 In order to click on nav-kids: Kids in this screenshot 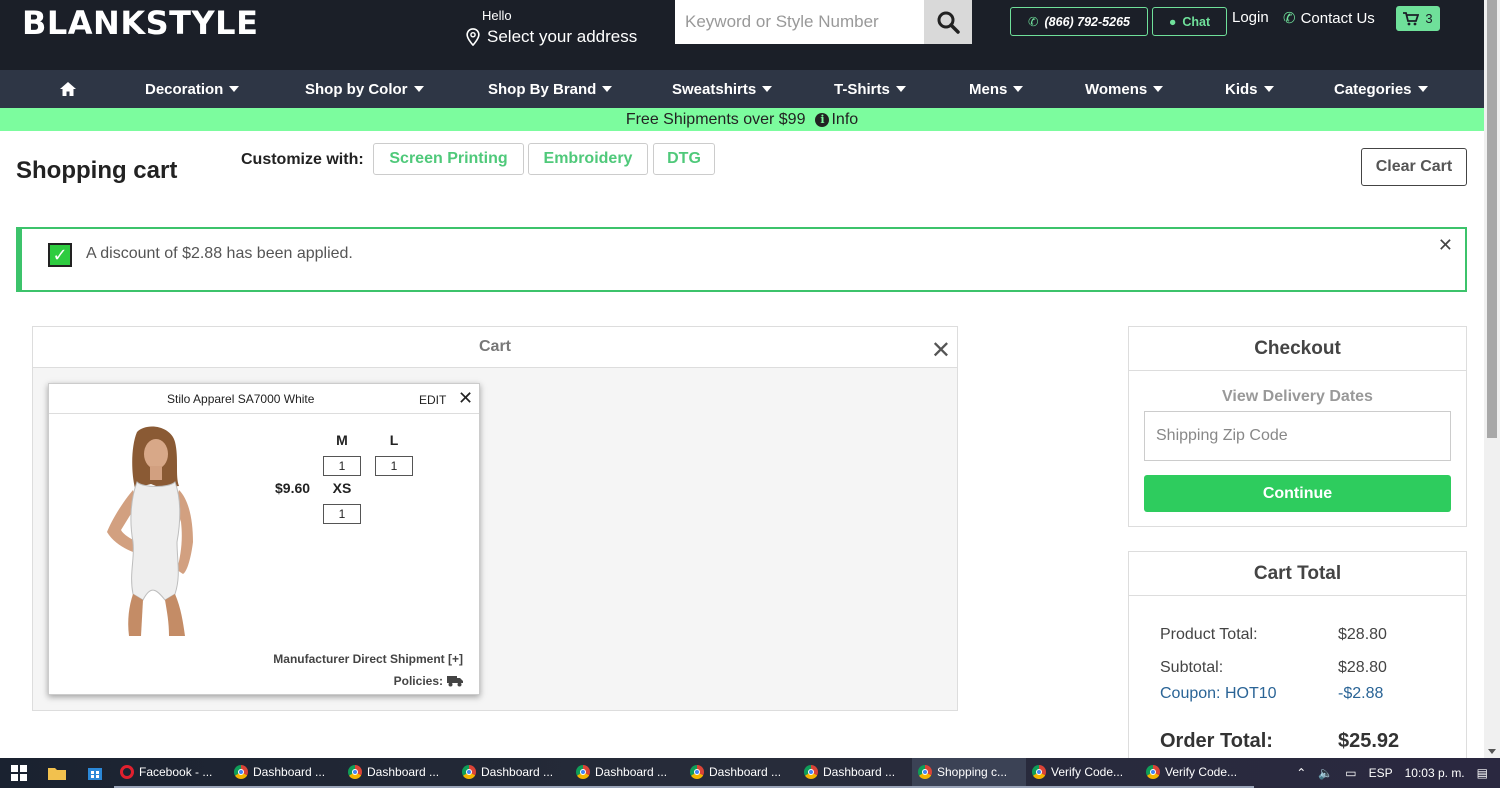, I will do `click(1249, 89)`.